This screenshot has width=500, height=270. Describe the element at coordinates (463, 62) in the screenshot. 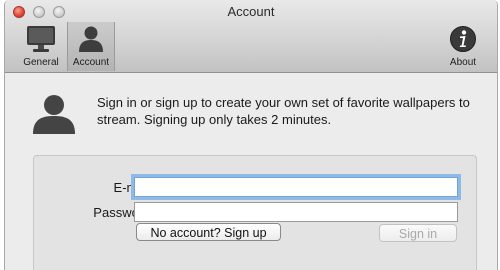

I see `toolbar-item-about-label: About` at that location.